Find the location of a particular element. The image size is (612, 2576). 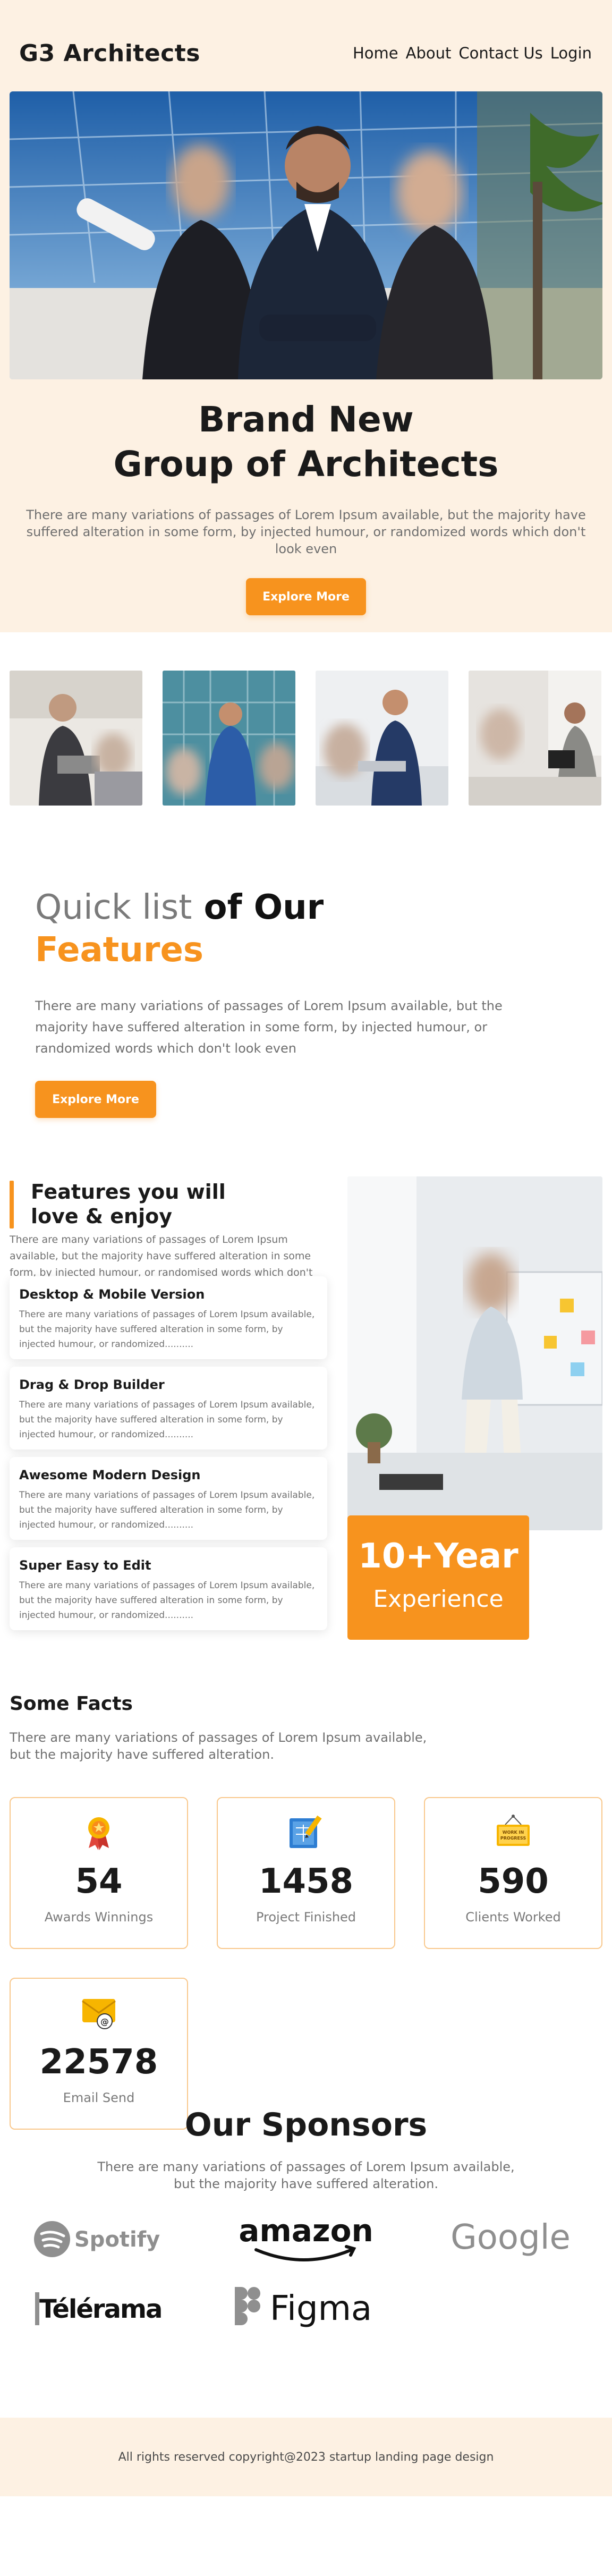

stat-number: 1458 is located at coordinates (306, 1881).